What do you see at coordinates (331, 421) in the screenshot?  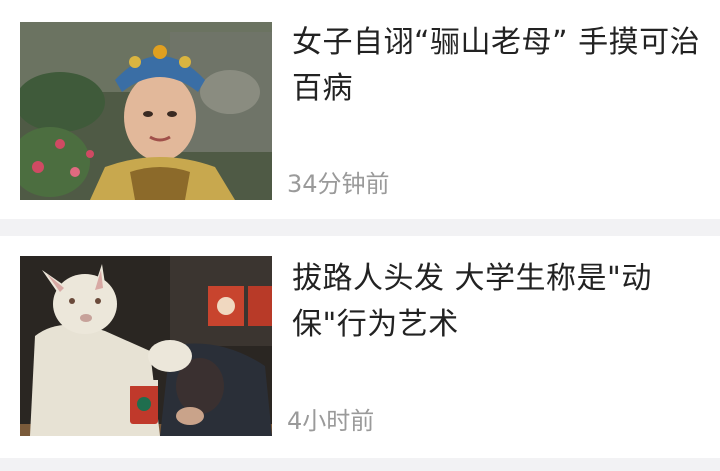 I see `news-time-2: 4小时前` at bounding box center [331, 421].